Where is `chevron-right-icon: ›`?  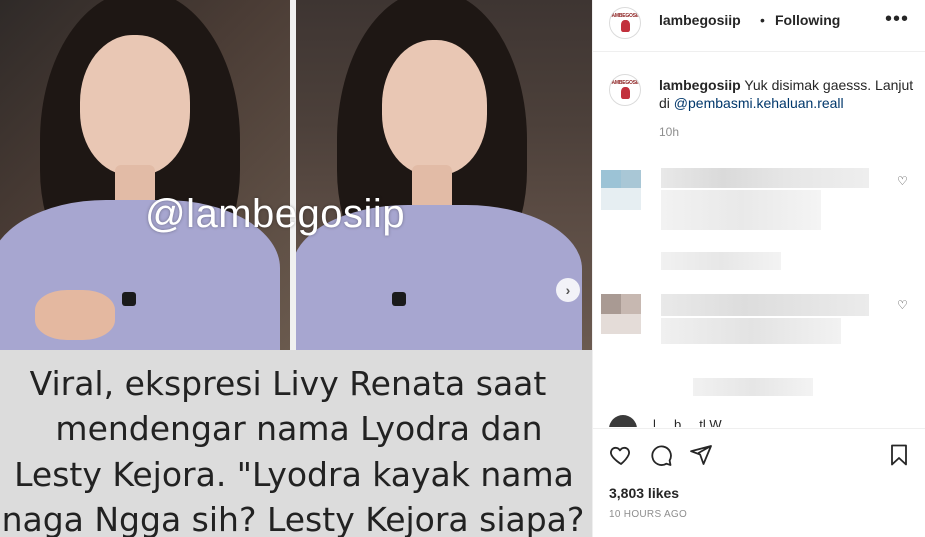 chevron-right-icon: › is located at coordinates (568, 290).